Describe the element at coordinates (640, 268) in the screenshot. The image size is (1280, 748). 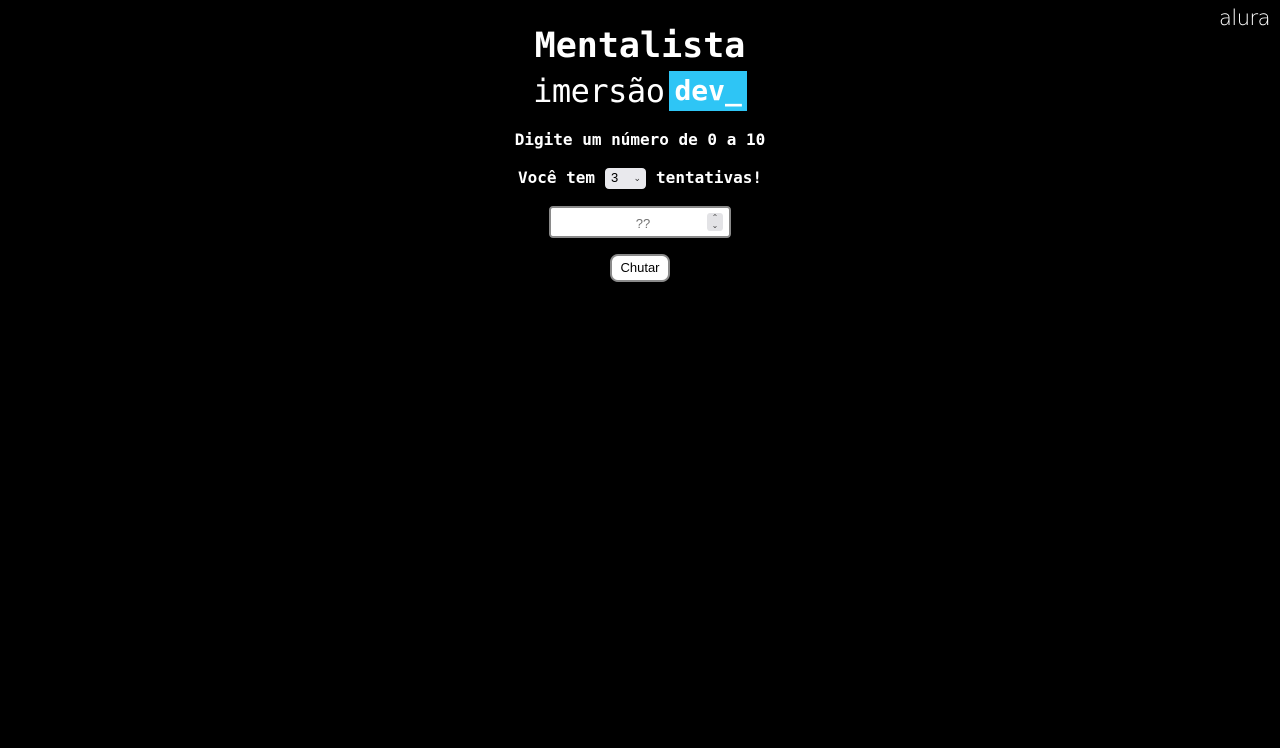
I see `guess-button: Chutar` at that location.